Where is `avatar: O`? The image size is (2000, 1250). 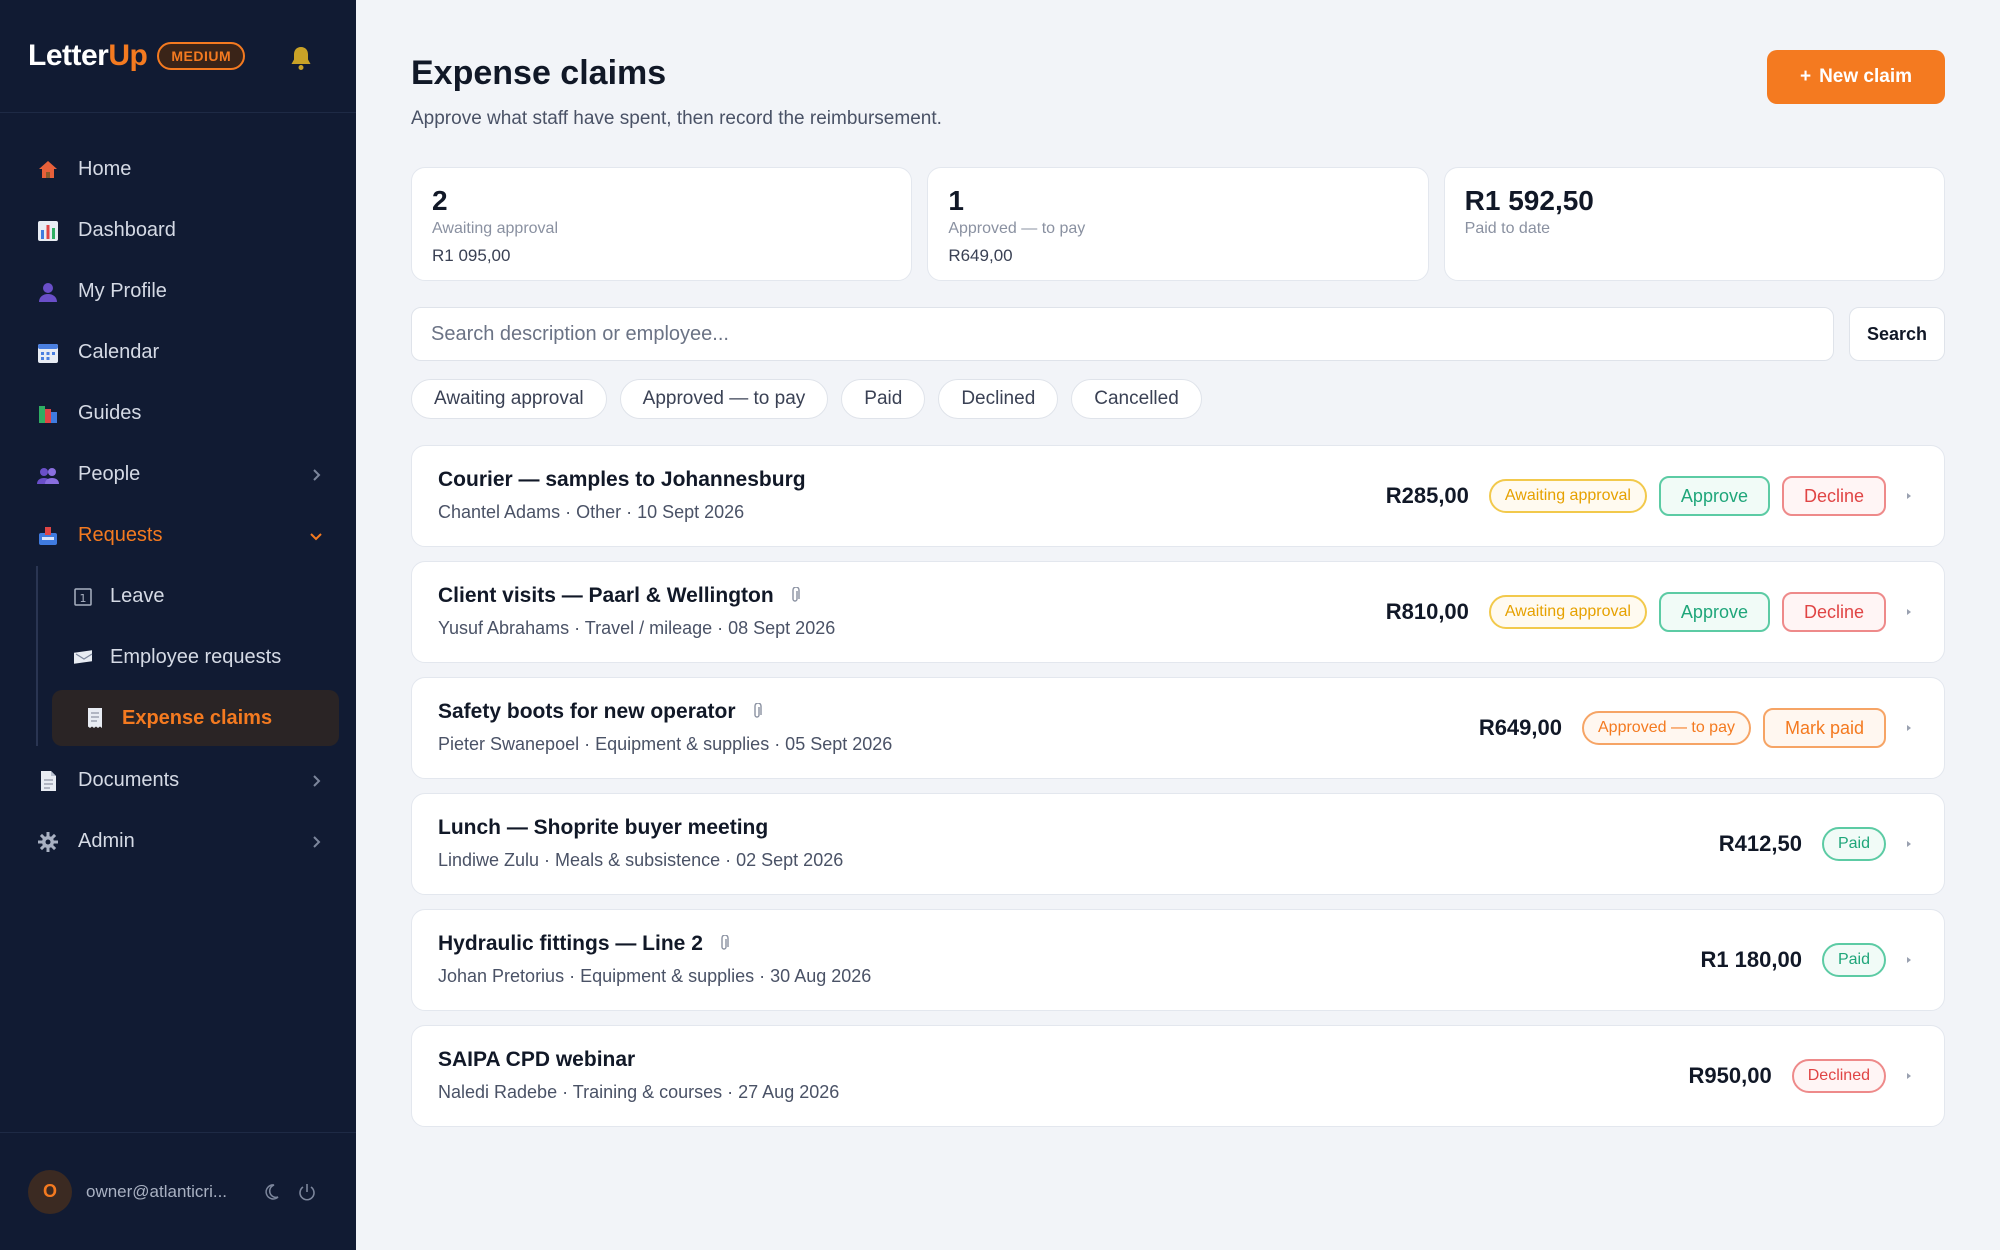
avatar: O is located at coordinates (50, 1191).